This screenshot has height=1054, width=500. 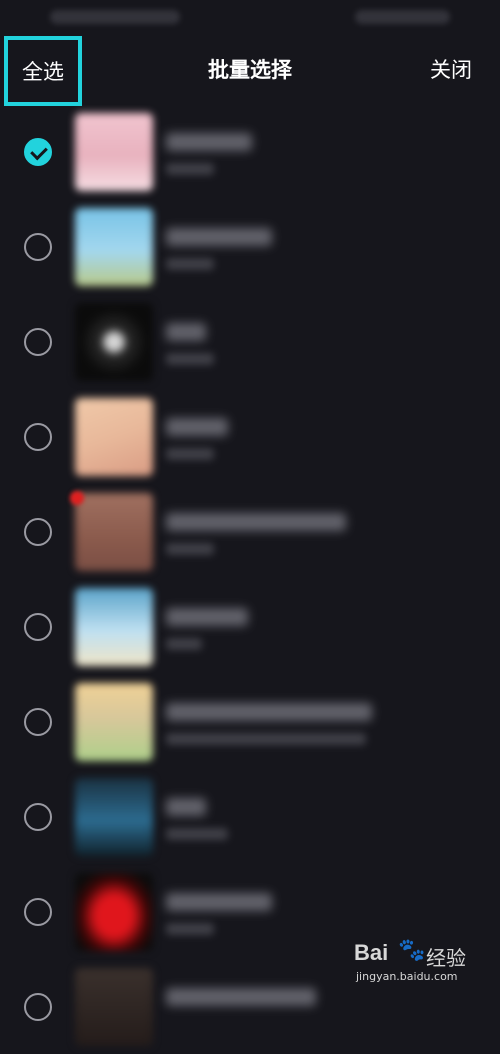 What do you see at coordinates (451, 69) in the screenshot?
I see `close-button: 关闭` at bounding box center [451, 69].